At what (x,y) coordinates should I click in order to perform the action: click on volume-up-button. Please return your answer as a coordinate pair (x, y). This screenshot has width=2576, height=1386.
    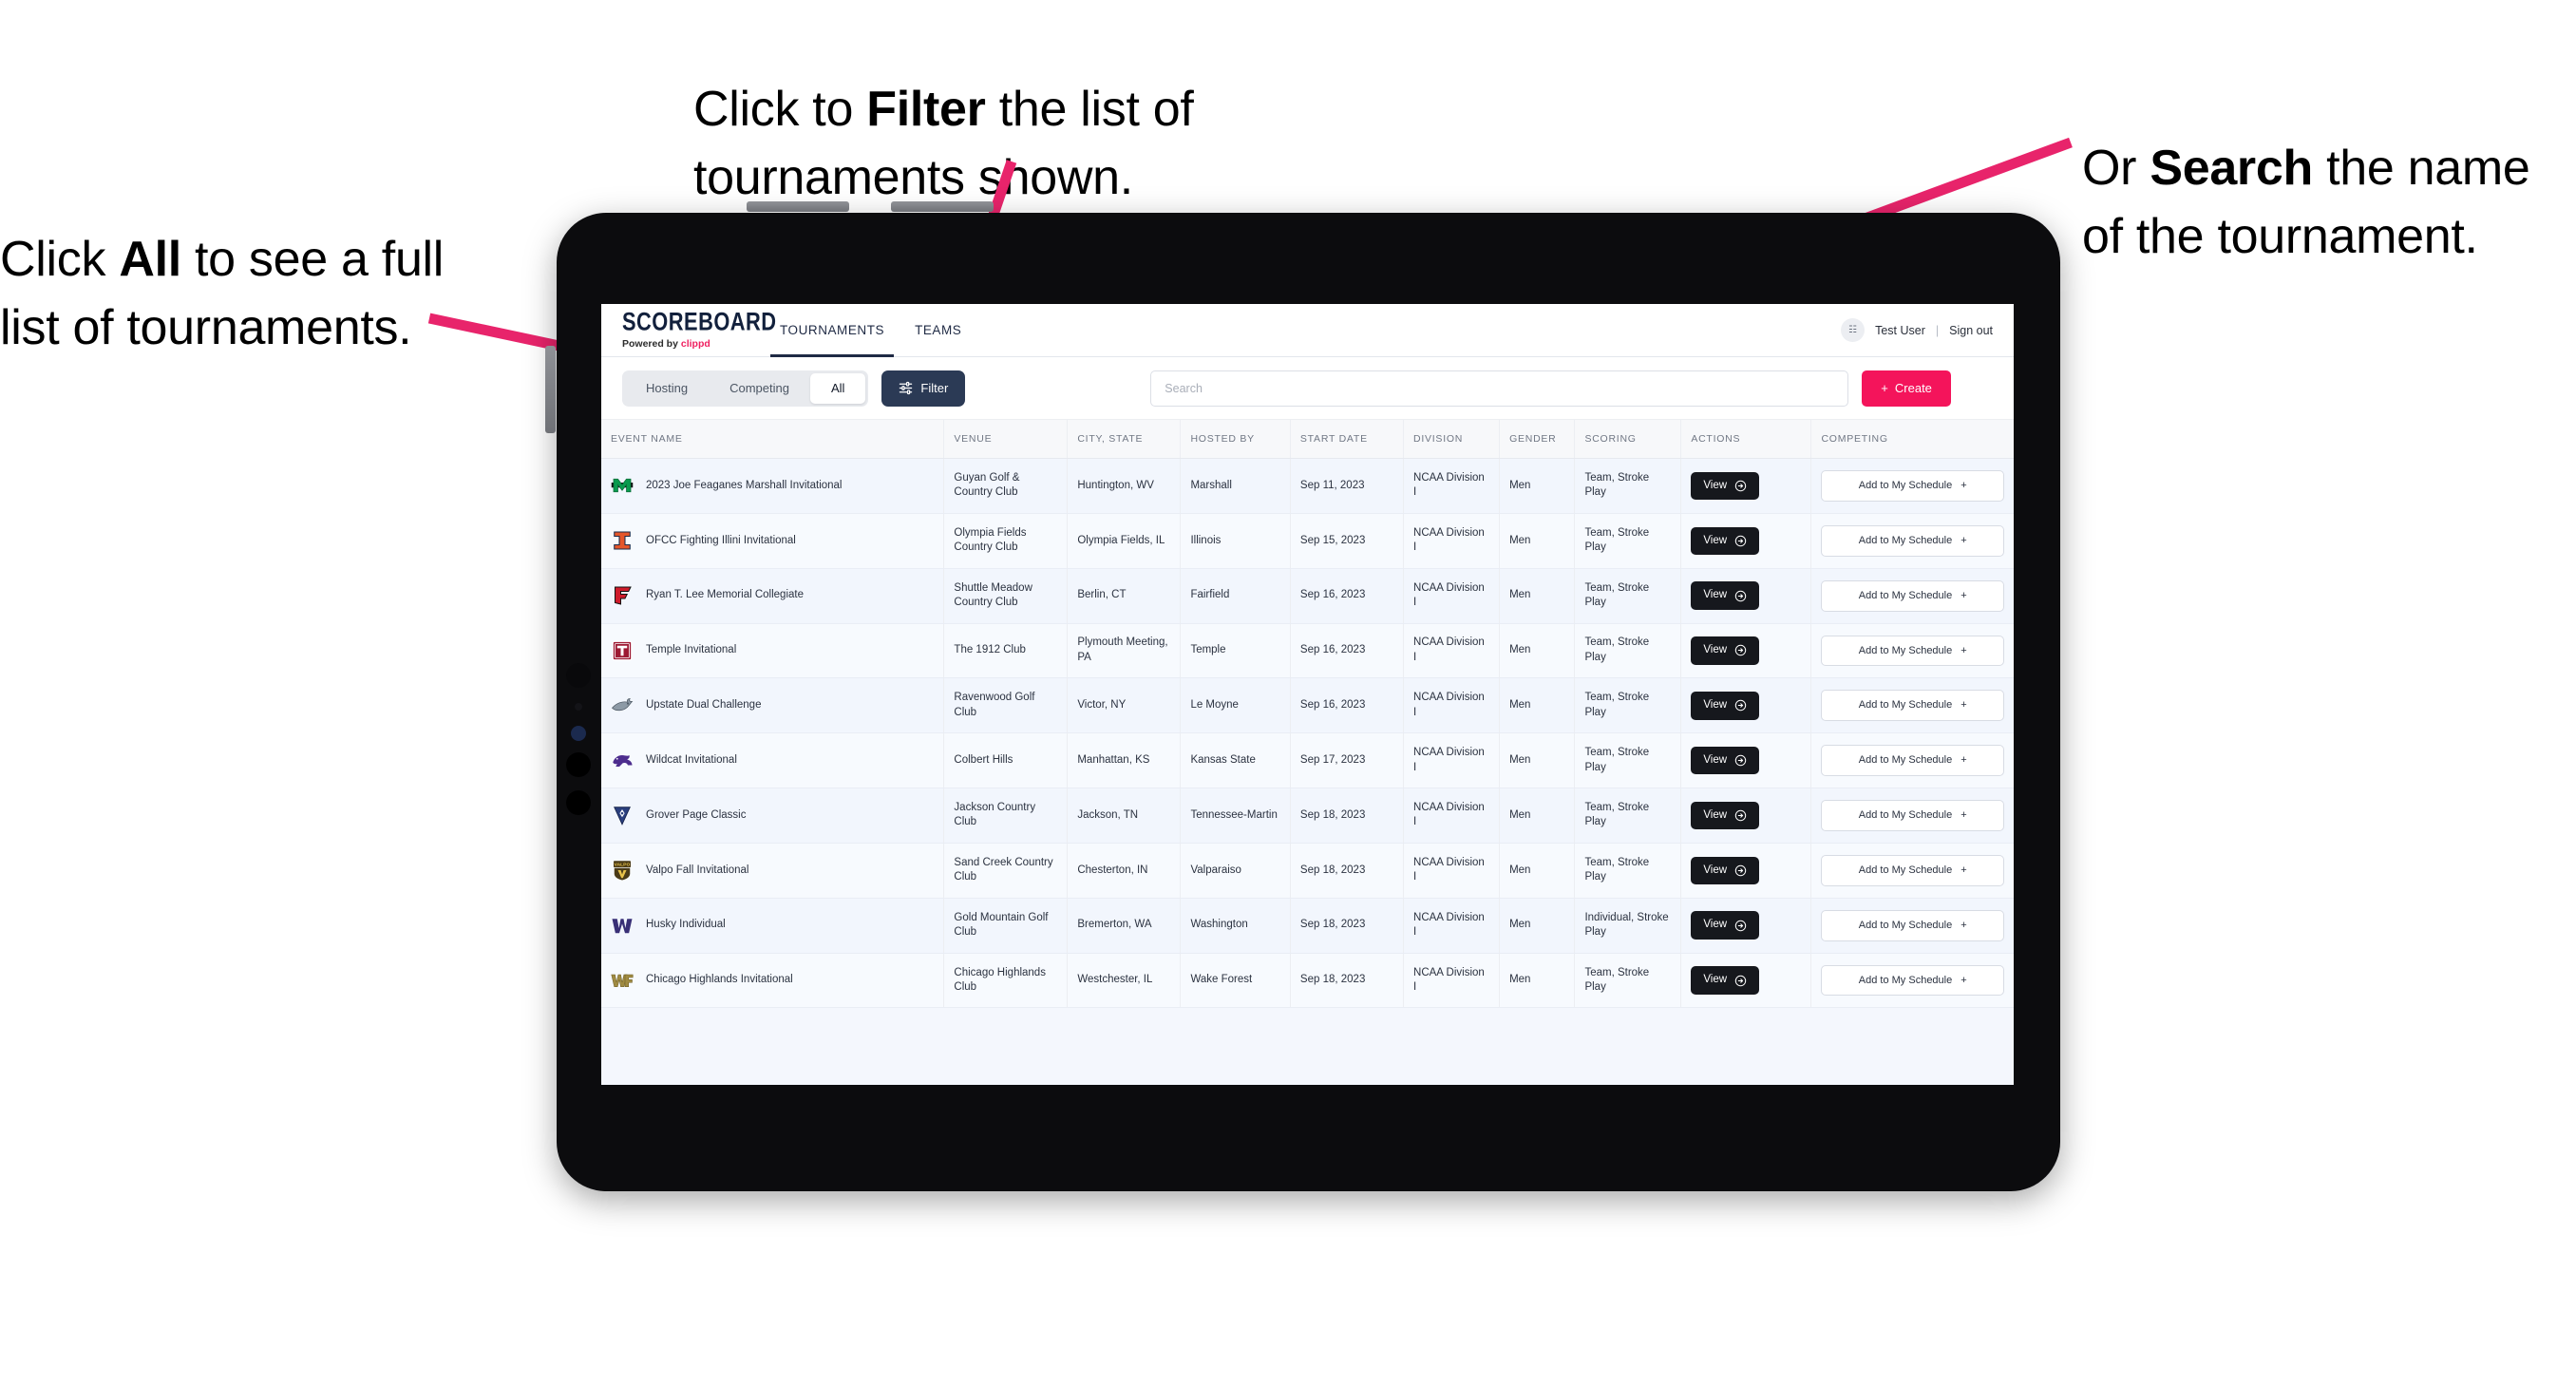
    Looking at the image, I should click on (798, 206).